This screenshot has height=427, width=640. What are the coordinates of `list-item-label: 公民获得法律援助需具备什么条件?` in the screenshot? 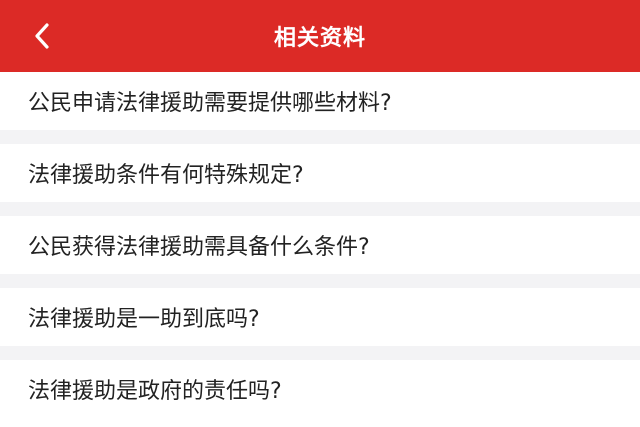 It's located at (199, 247).